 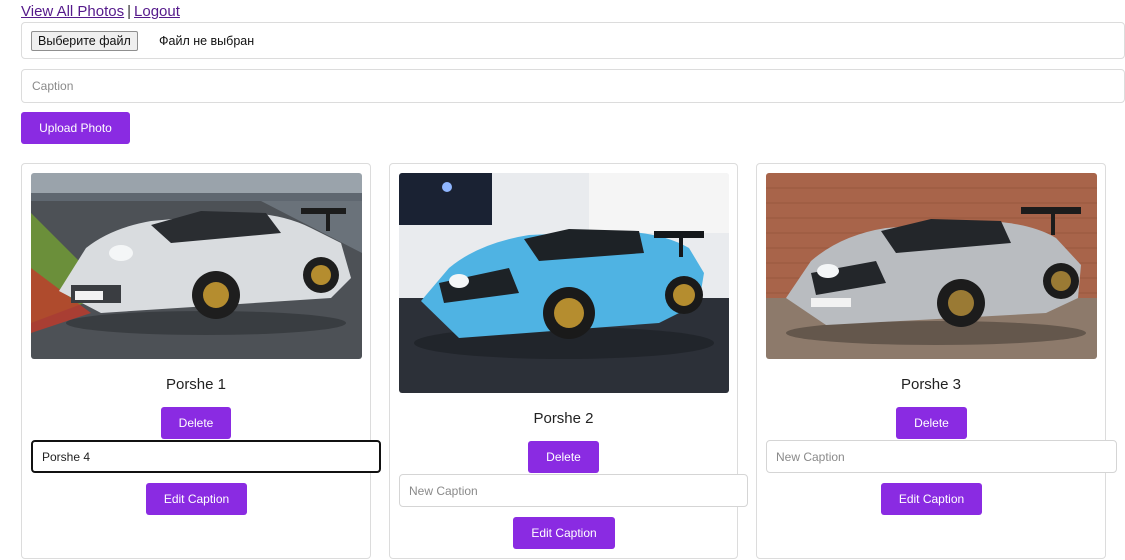 I want to click on file-status-text: Файл не выбран, so click(x=207, y=41).